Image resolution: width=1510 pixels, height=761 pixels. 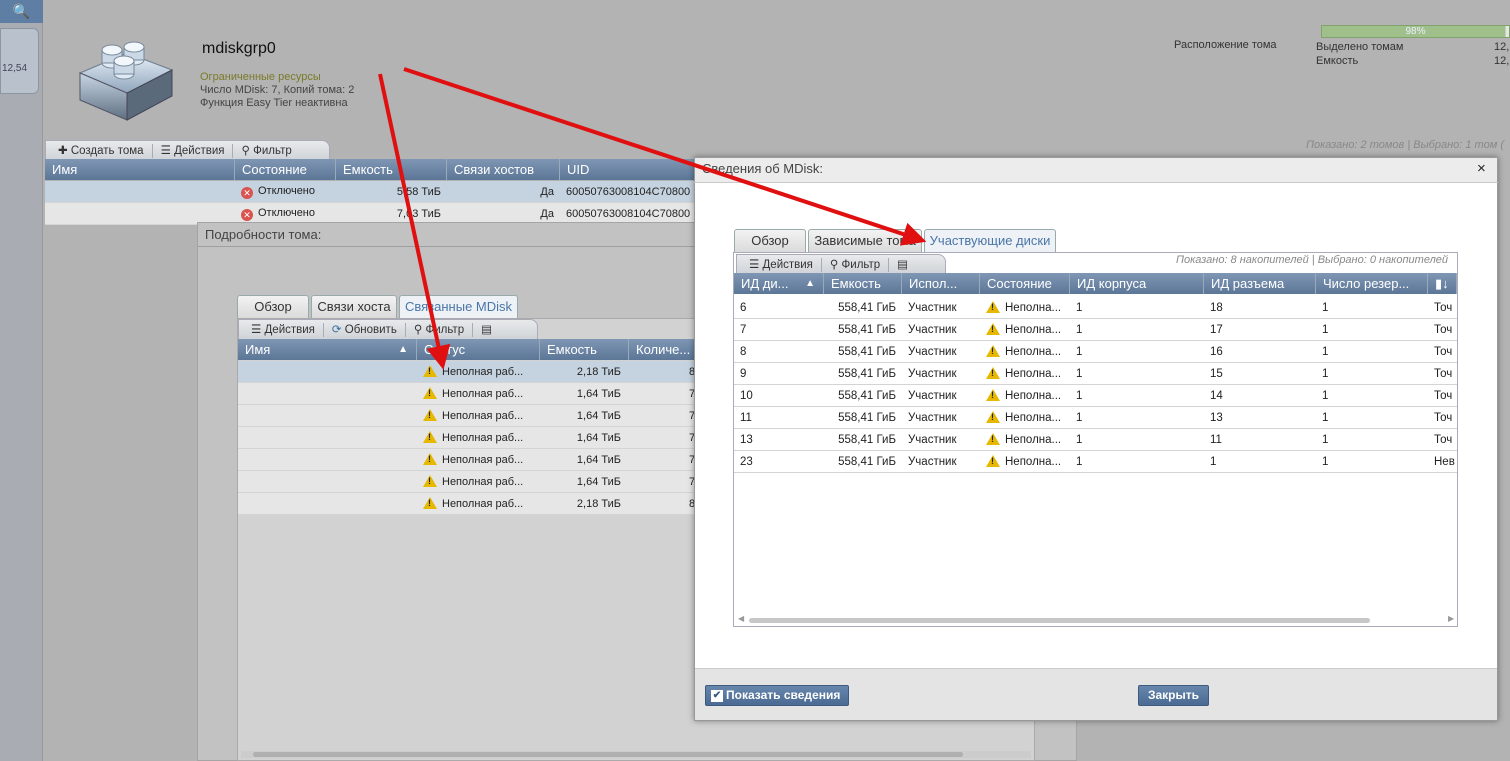 What do you see at coordinates (21, 380) in the screenshot?
I see `left-strip` at bounding box center [21, 380].